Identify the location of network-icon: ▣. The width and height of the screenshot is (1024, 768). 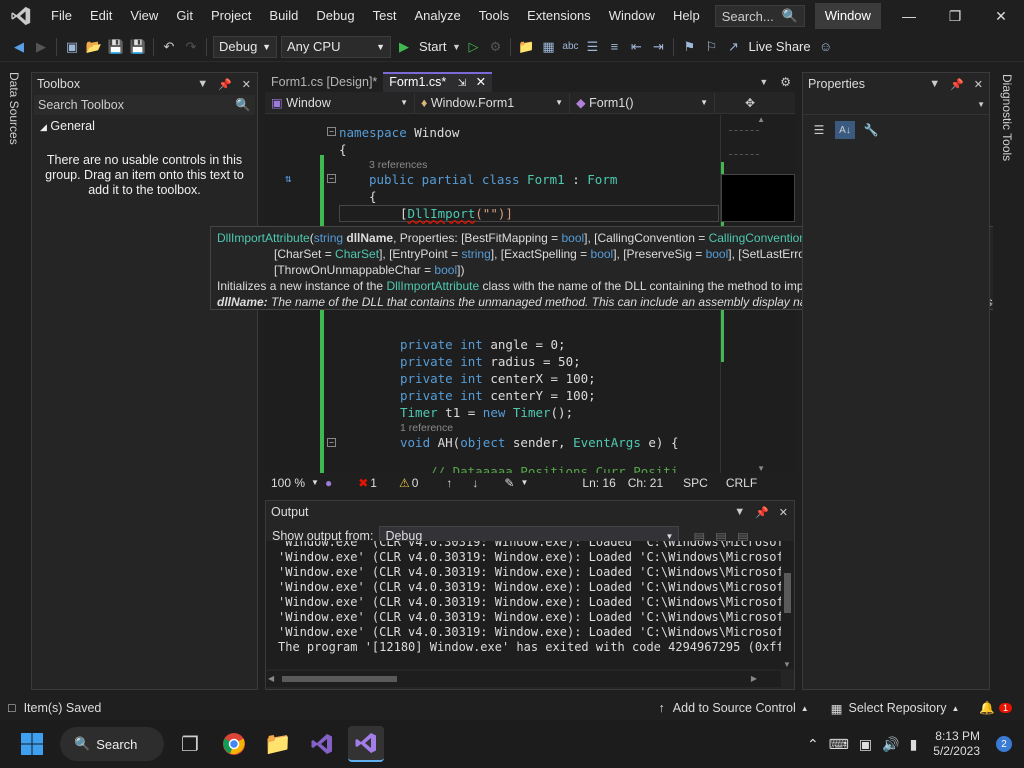
(865, 744).